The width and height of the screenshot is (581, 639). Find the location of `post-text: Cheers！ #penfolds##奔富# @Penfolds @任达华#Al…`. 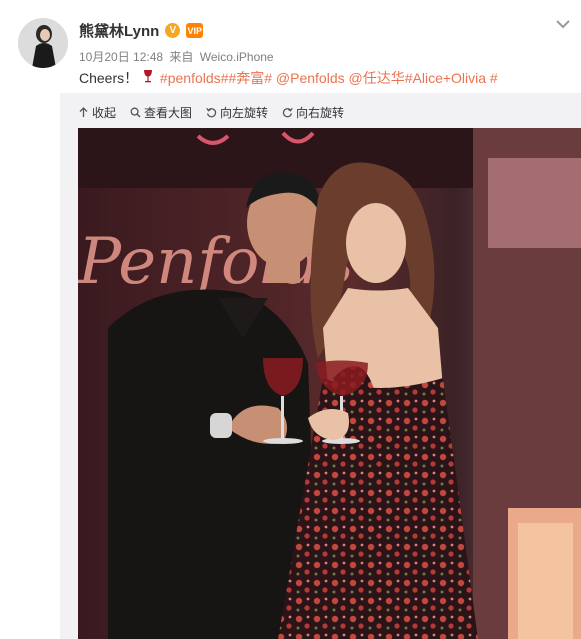

post-text: Cheers！ #penfolds##奔富# @Penfolds @任达华#Al… is located at coordinates (288, 78).